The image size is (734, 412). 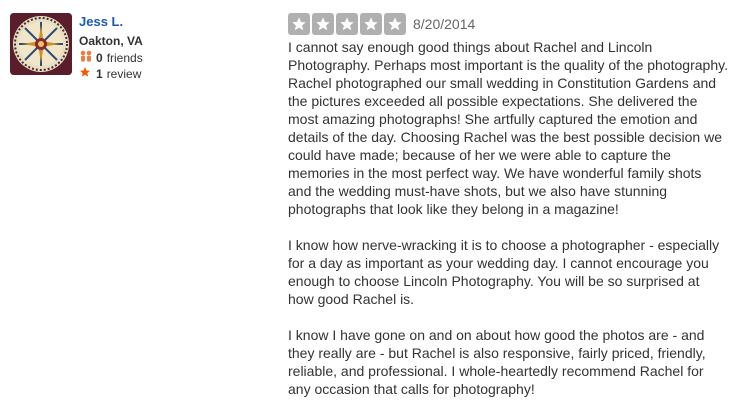 I want to click on friends-icon, so click(x=86, y=58).